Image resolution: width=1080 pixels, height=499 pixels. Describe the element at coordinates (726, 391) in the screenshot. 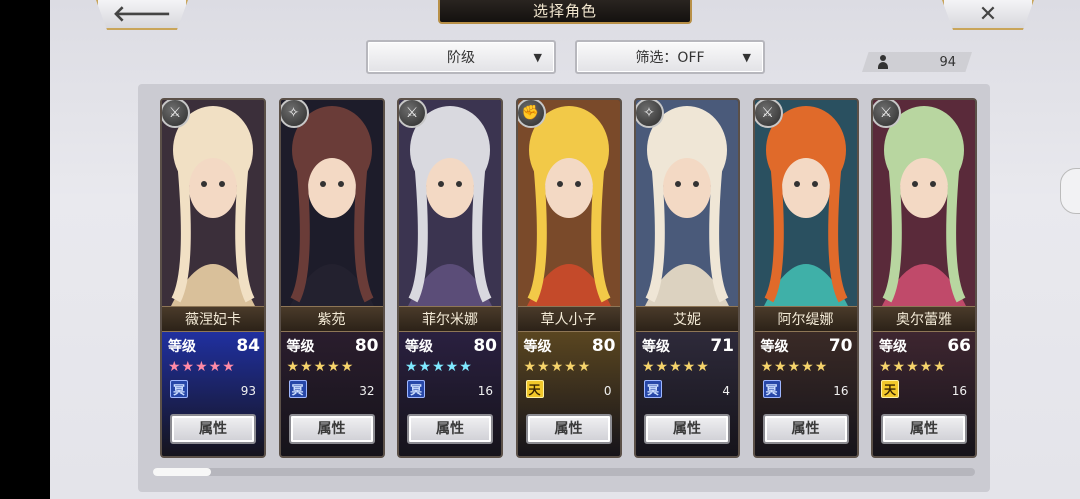

I see `character-count: 4` at that location.